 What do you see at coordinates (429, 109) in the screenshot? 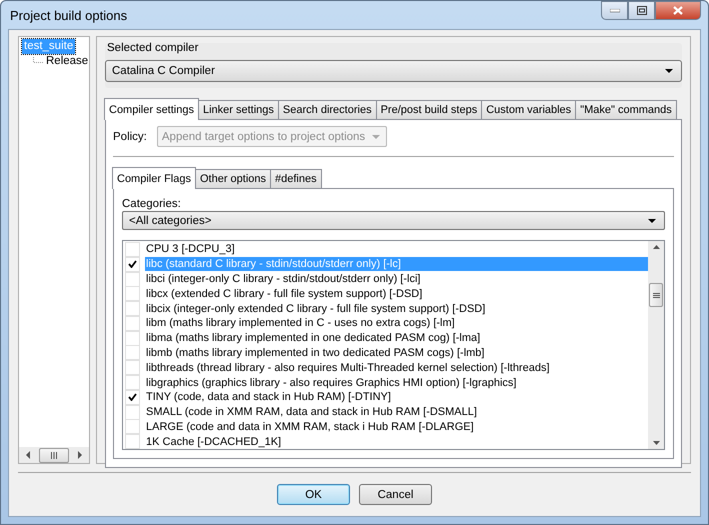
I see `tab: Pre/post build steps` at bounding box center [429, 109].